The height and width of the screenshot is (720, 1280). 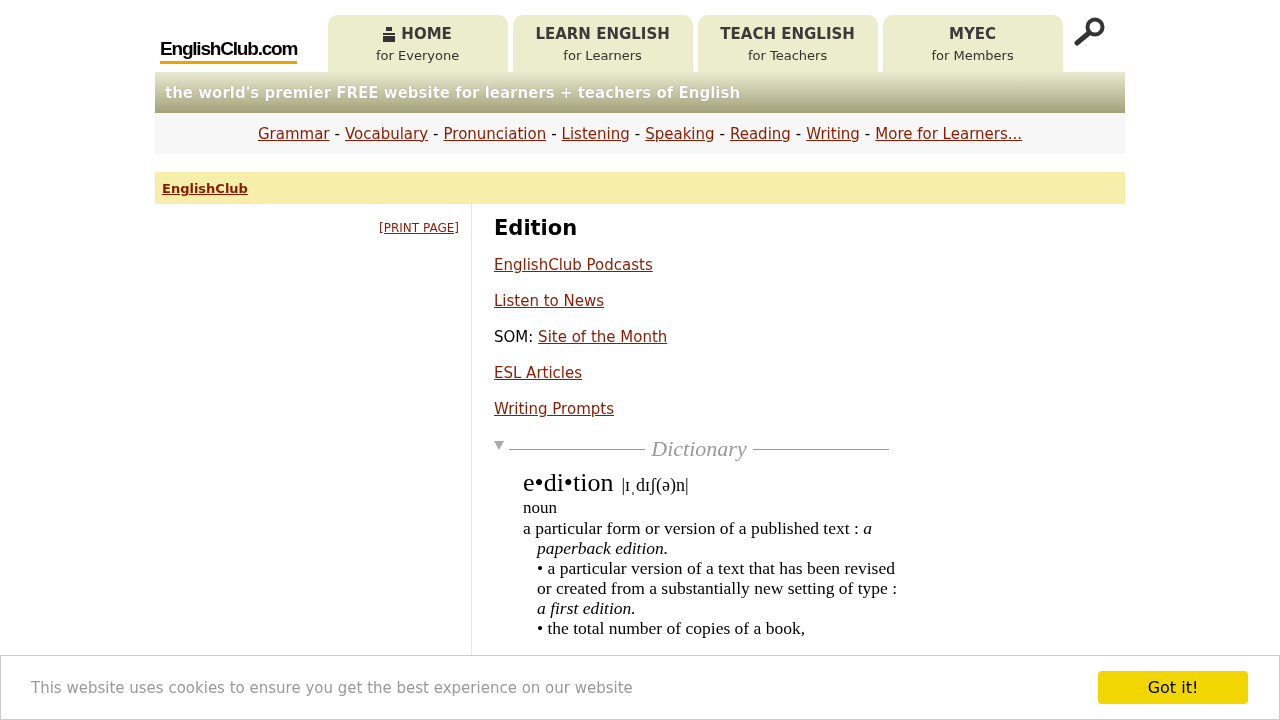 What do you see at coordinates (787, 43) in the screenshot?
I see `nav-tab: TEACH ENGLISH for Teachers` at bounding box center [787, 43].